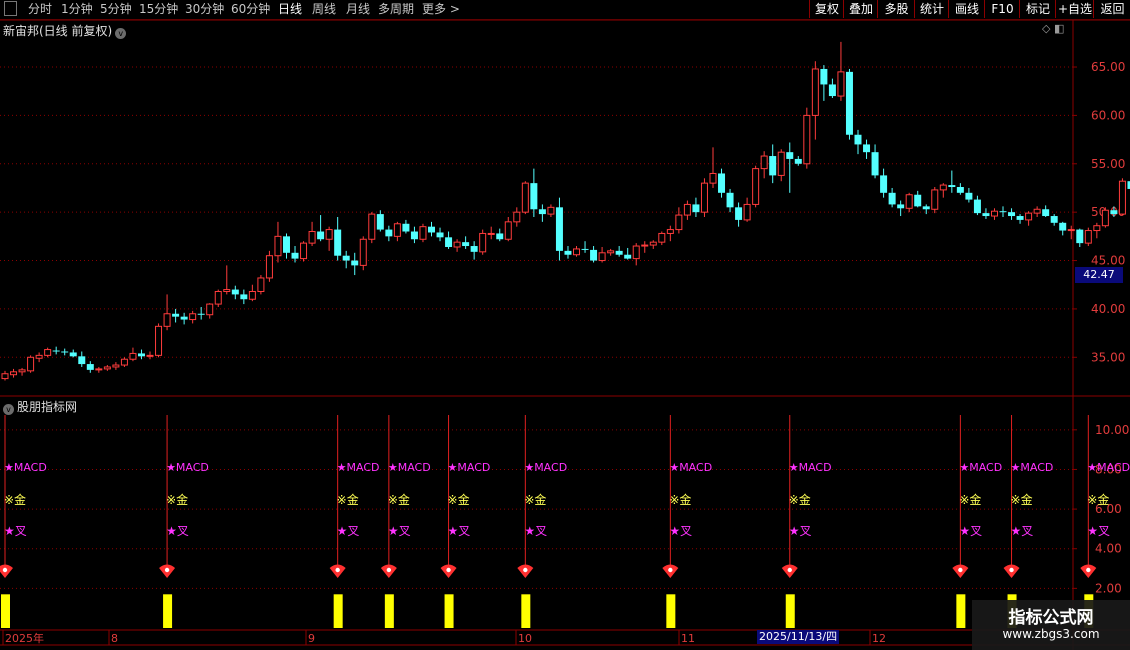 The height and width of the screenshot is (650, 1130). What do you see at coordinates (1051, 634) in the screenshot?
I see `watermark-url: www.zbgs3.com` at bounding box center [1051, 634].